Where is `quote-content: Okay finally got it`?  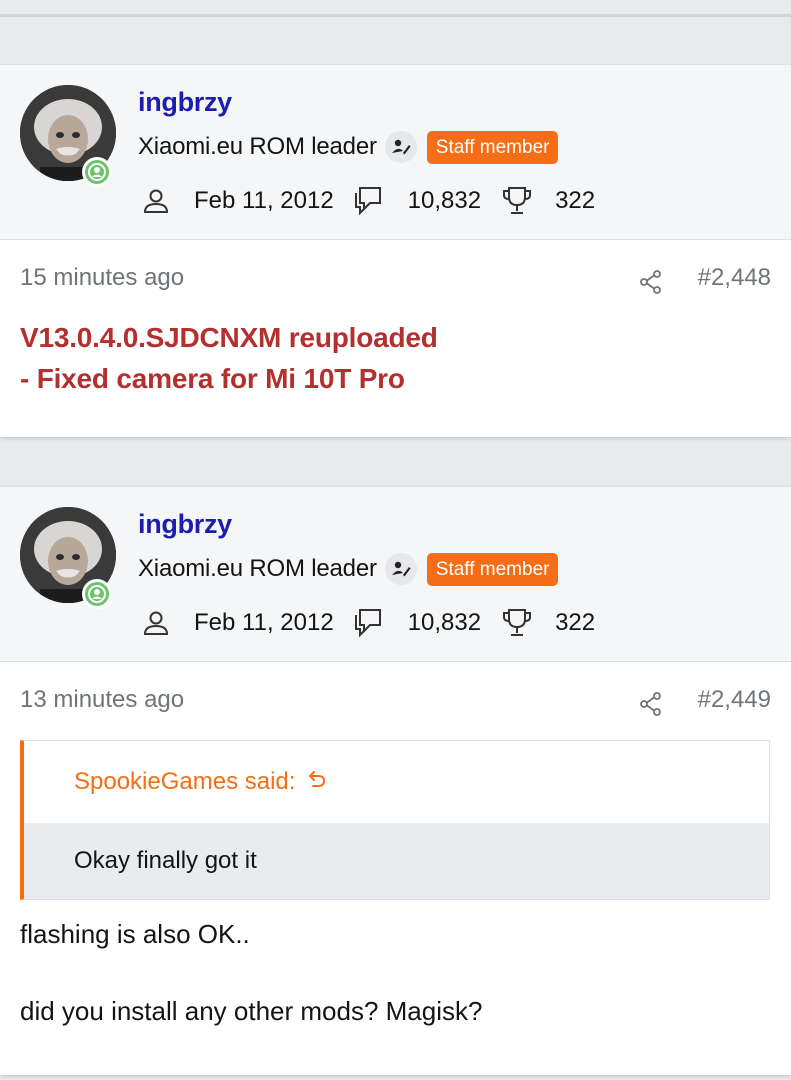 quote-content: Okay finally got it is located at coordinates (396, 861).